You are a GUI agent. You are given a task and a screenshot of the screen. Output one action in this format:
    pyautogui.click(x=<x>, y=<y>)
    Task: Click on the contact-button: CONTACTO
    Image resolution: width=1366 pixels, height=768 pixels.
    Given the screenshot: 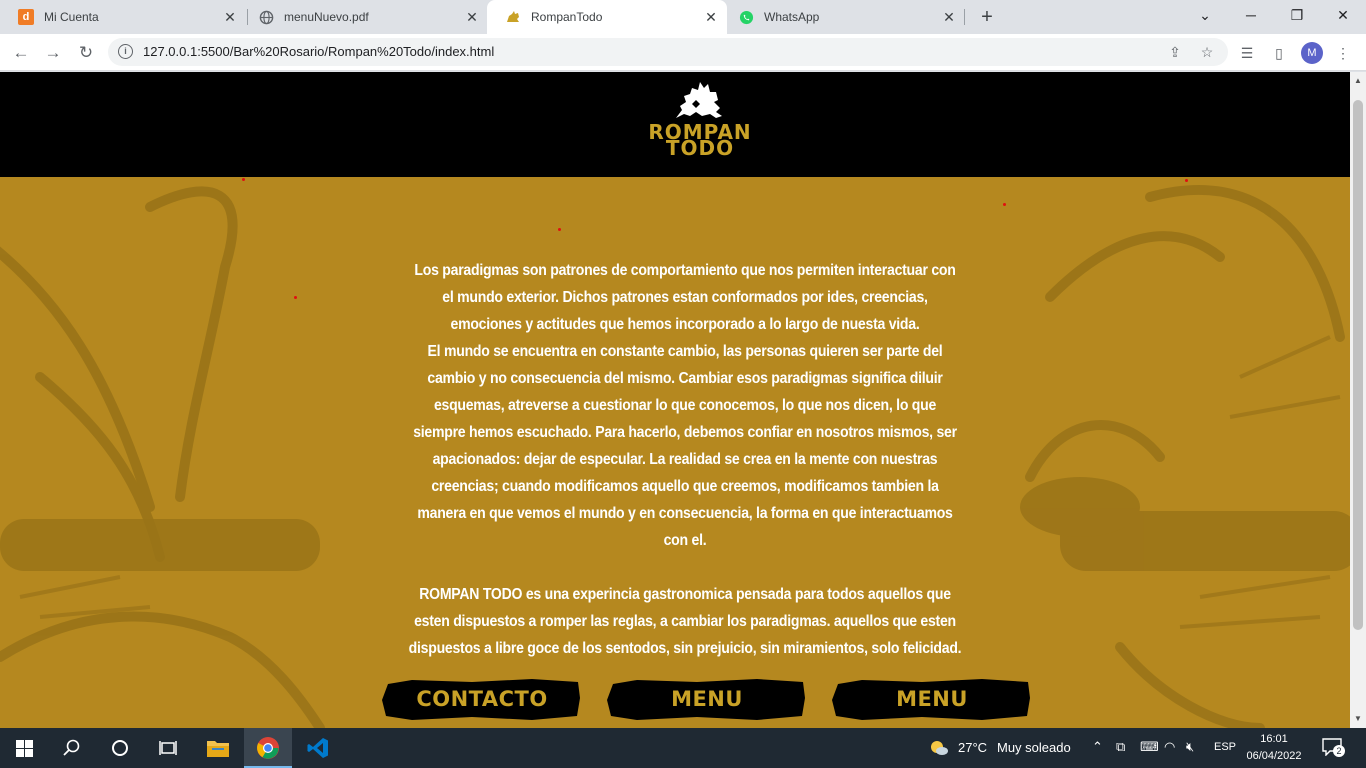 What is the action you would take?
    pyautogui.click(x=482, y=699)
    